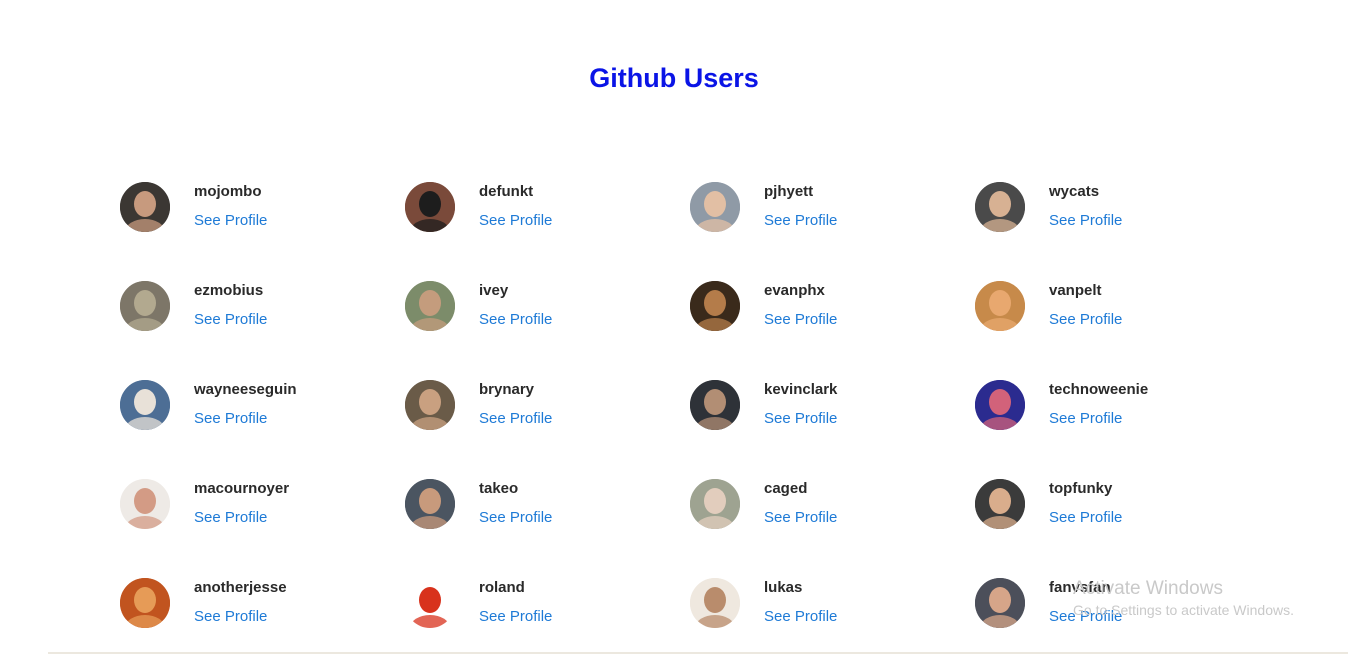 The width and height of the screenshot is (1348, 654). I want to click on page-title: Github Users, so click(674, 78).